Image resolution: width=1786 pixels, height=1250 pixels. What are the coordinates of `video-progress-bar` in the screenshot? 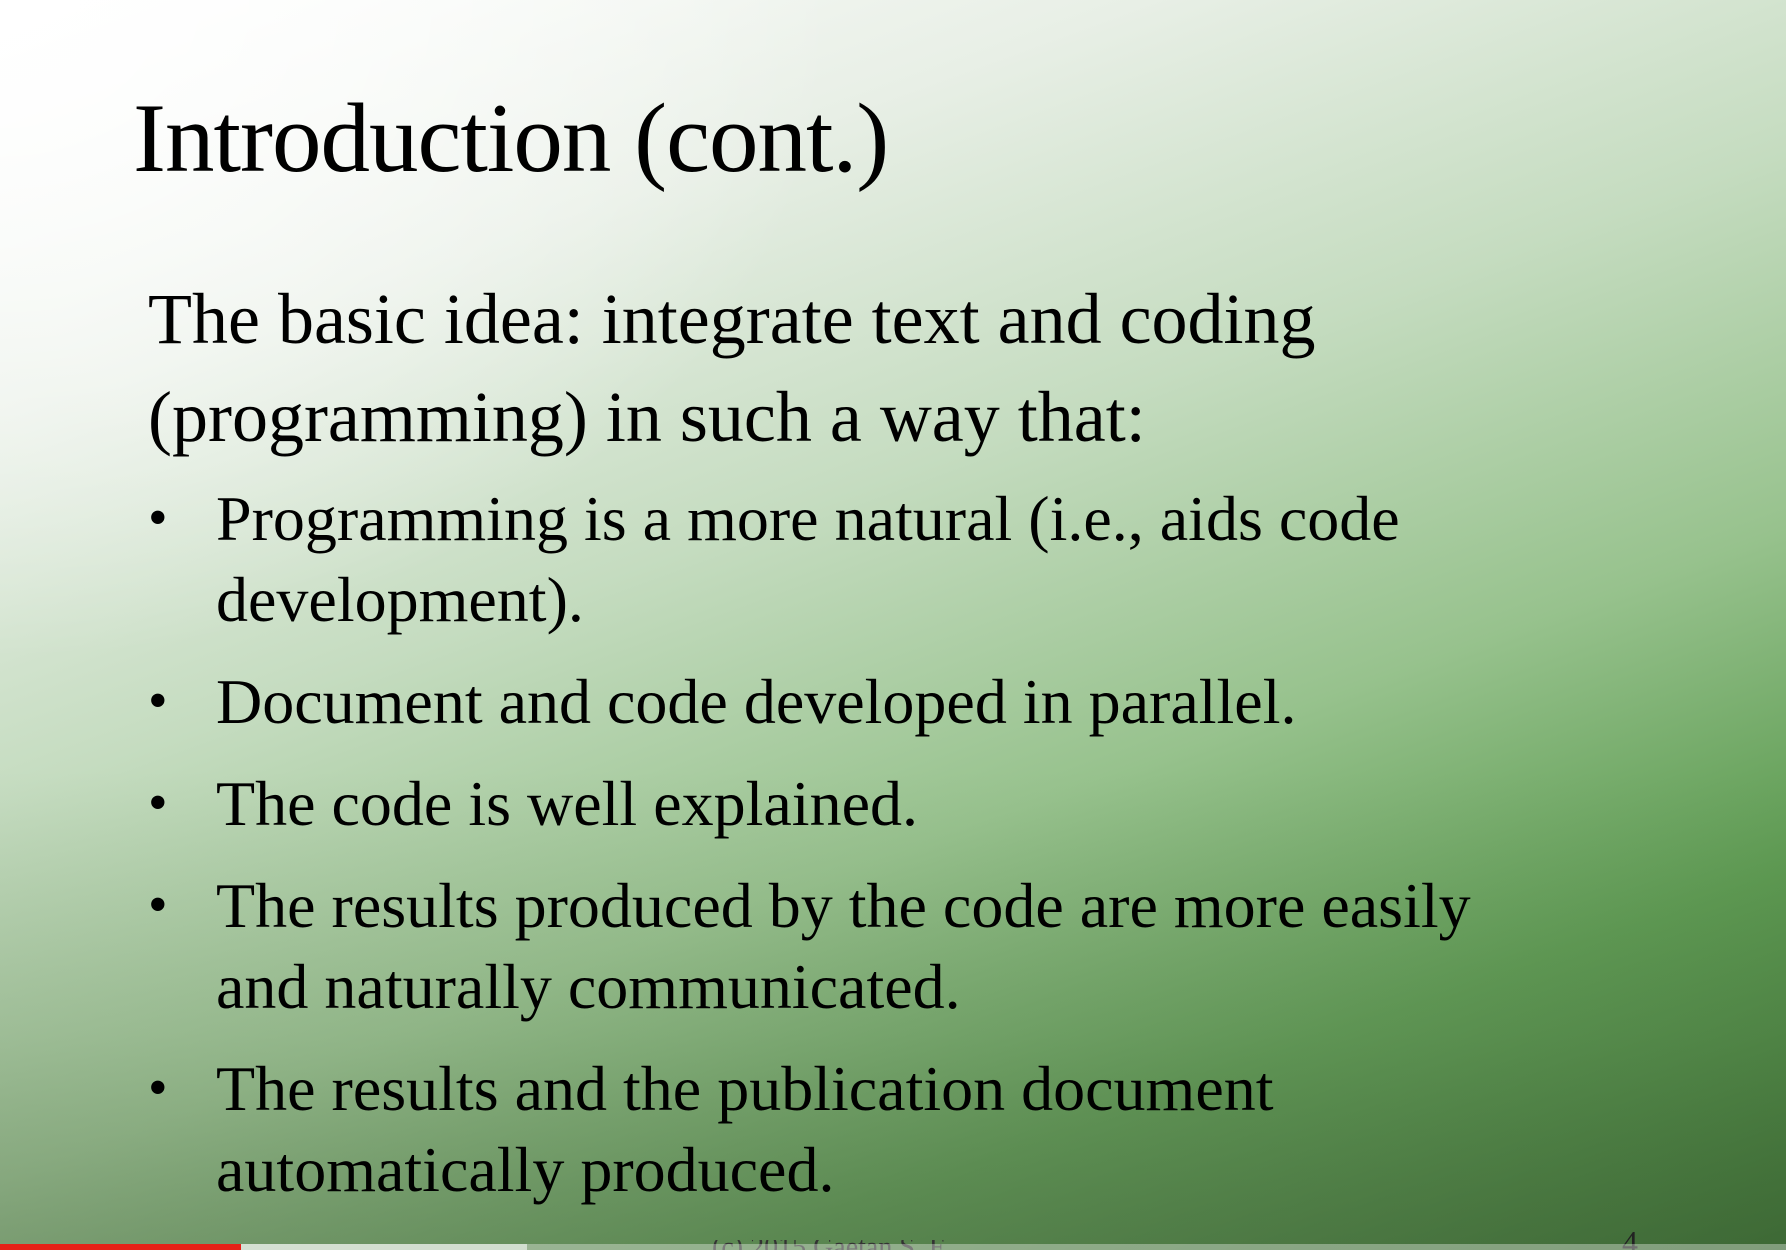 It's located at (893, 1247).